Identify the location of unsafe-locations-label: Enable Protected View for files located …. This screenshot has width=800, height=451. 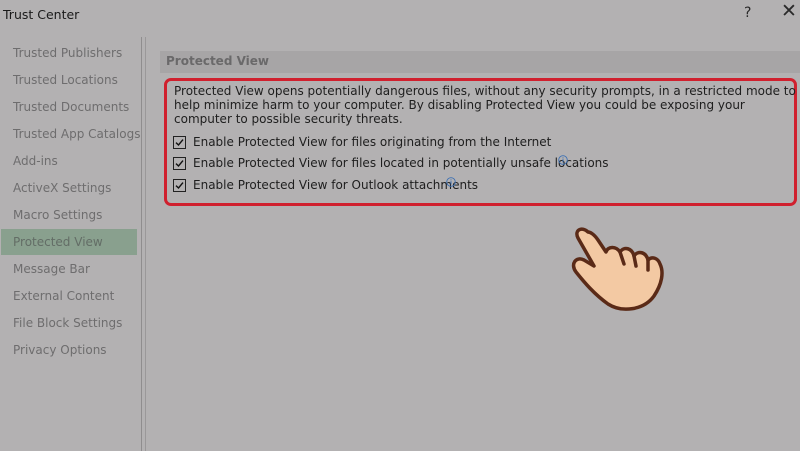
(401, 163).